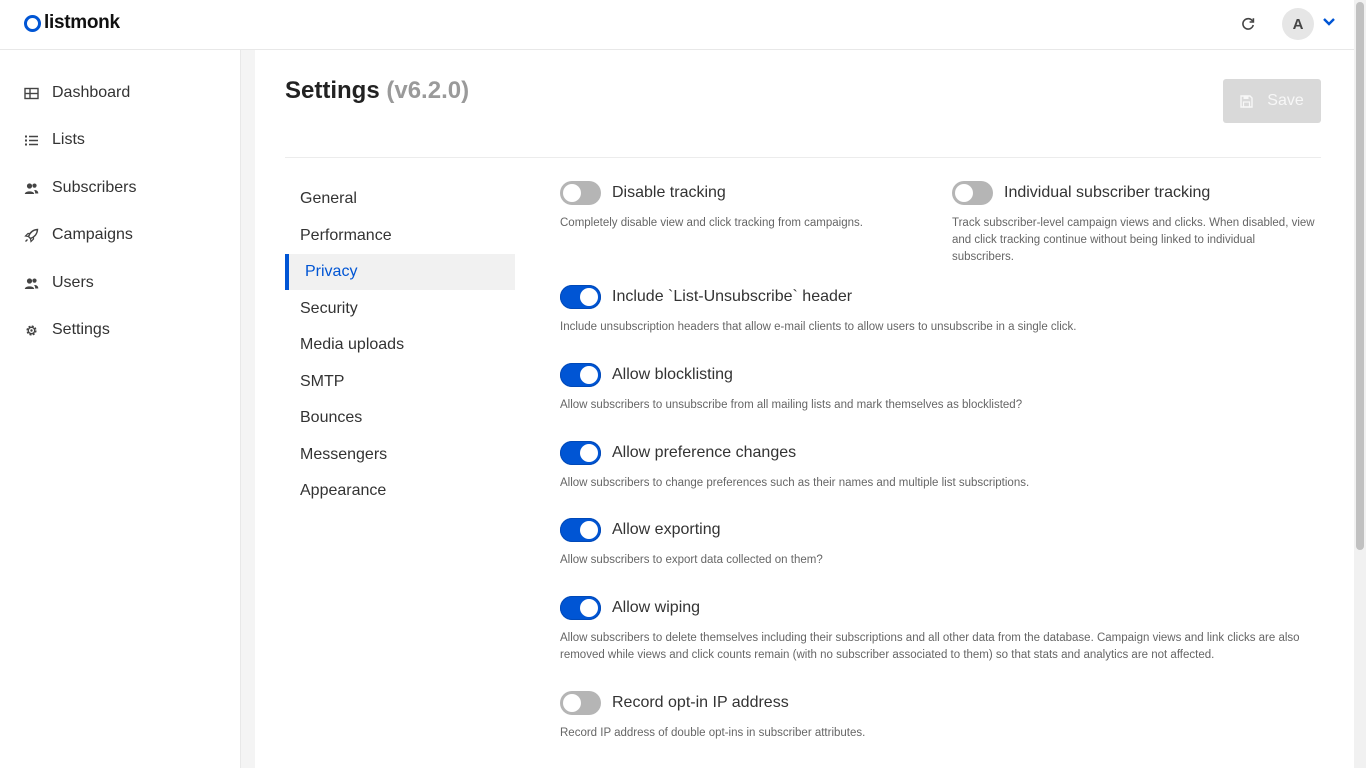 This screenshot has height=768, width=1366. Describe the element at coordinates (1107, 192) in the screenshot. I see `setting-label: Individual subscriber tracking` at that location.